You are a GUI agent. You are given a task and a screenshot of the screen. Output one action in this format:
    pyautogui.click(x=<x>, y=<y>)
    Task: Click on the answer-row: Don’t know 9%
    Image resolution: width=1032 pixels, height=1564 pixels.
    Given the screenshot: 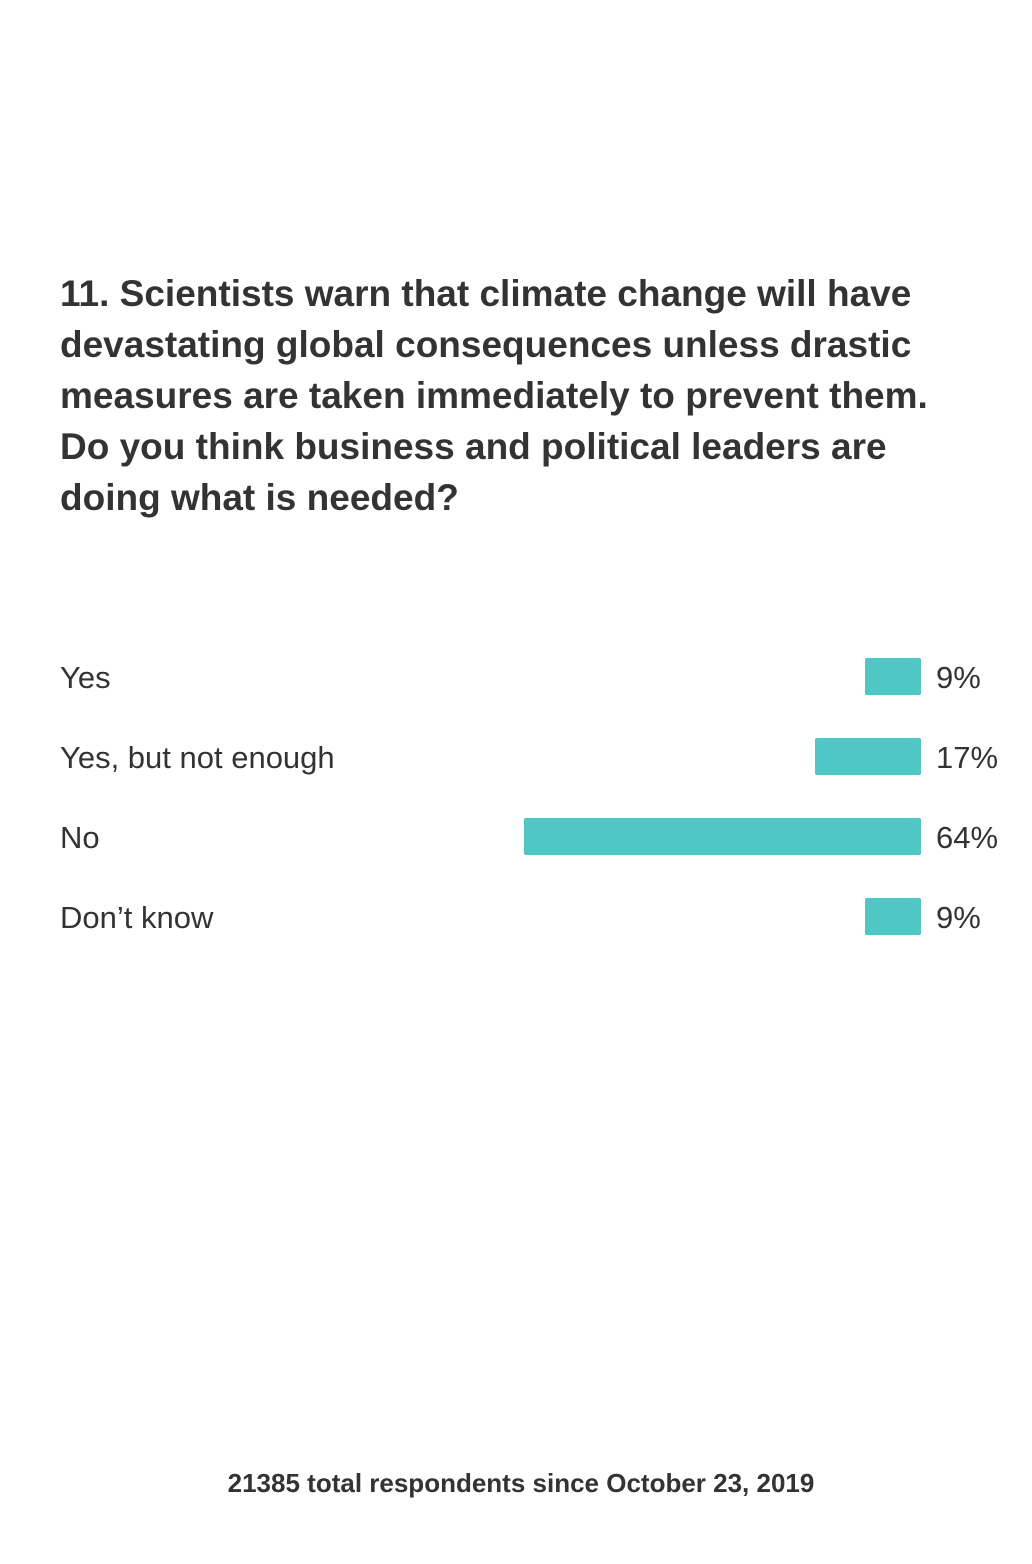 What is the action you would take?
    pyautogui.click(x=540, y=918)
    